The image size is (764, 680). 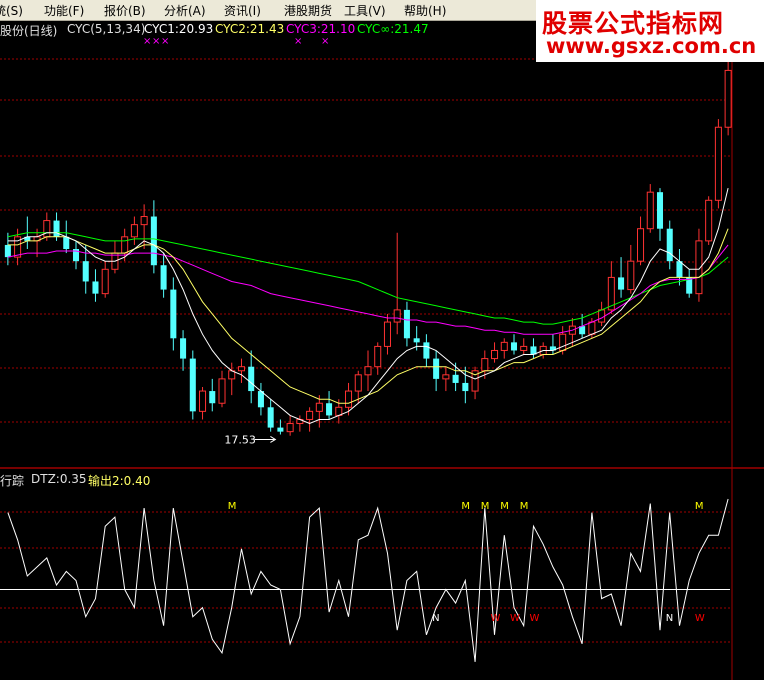 What do you see at coordinates (106, 29) in the screenshot?
I see `indicator-name: CYC(5,13,34)` at bounding box center [106, 29].